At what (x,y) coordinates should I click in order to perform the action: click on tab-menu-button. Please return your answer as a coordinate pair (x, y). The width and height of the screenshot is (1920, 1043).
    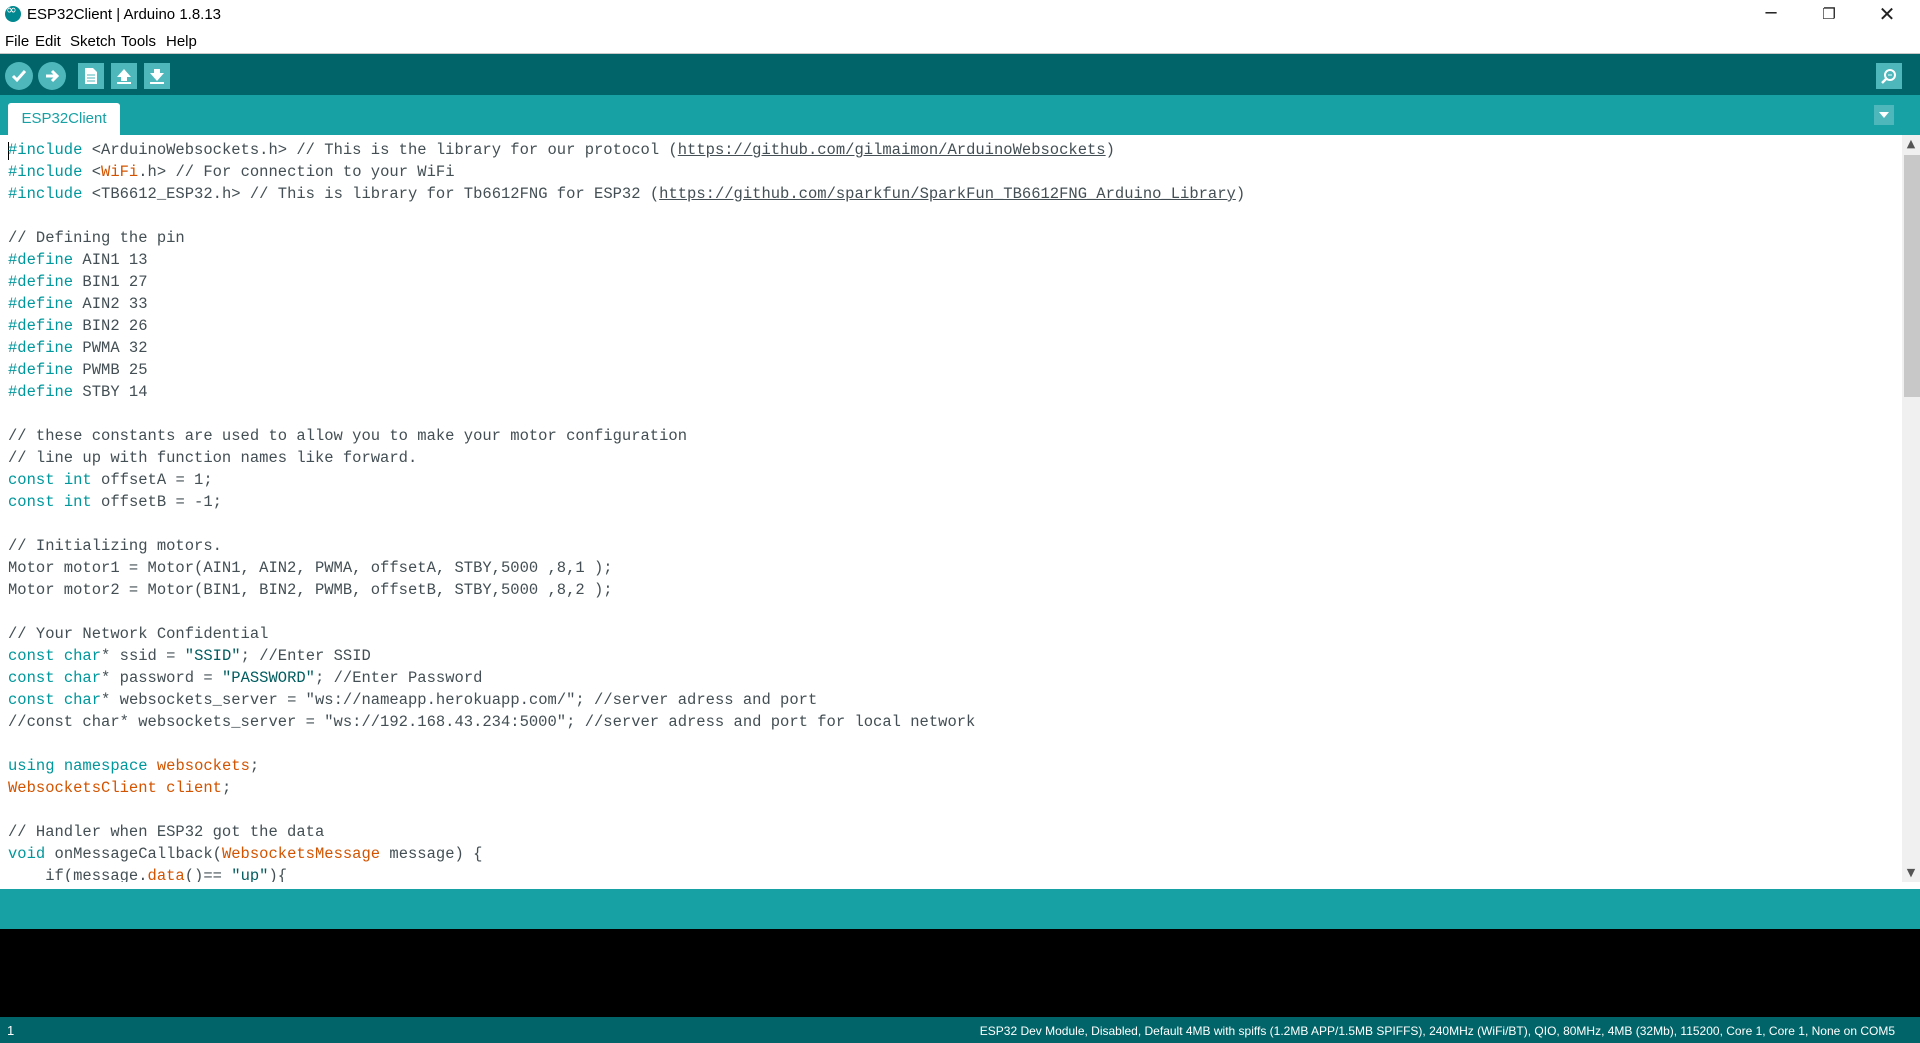
    Looking at the image, I should click on (1884, 115).